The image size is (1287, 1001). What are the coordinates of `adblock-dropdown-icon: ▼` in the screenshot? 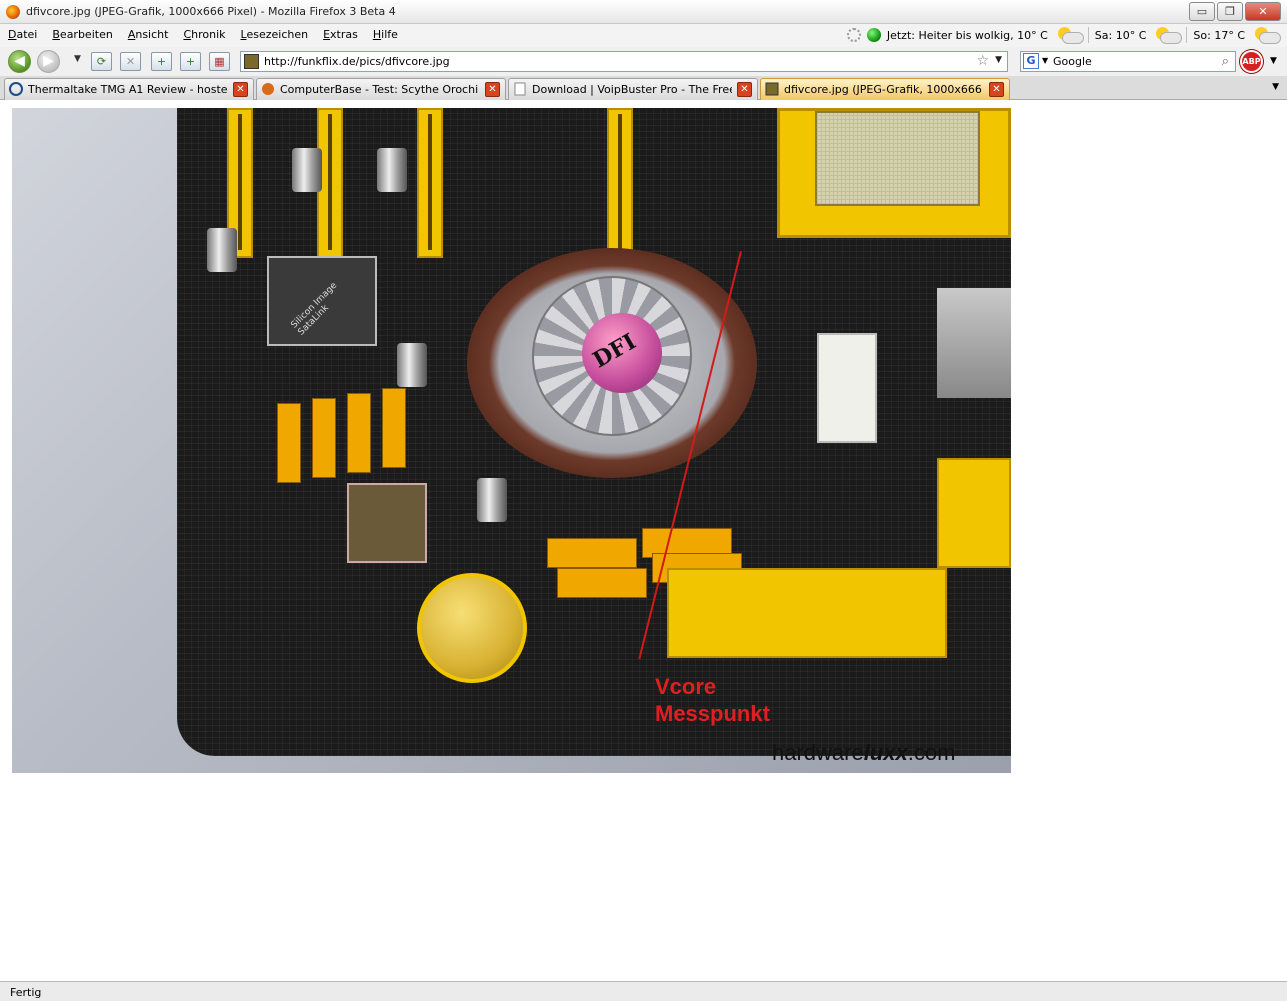 It's located at (1273, 61).